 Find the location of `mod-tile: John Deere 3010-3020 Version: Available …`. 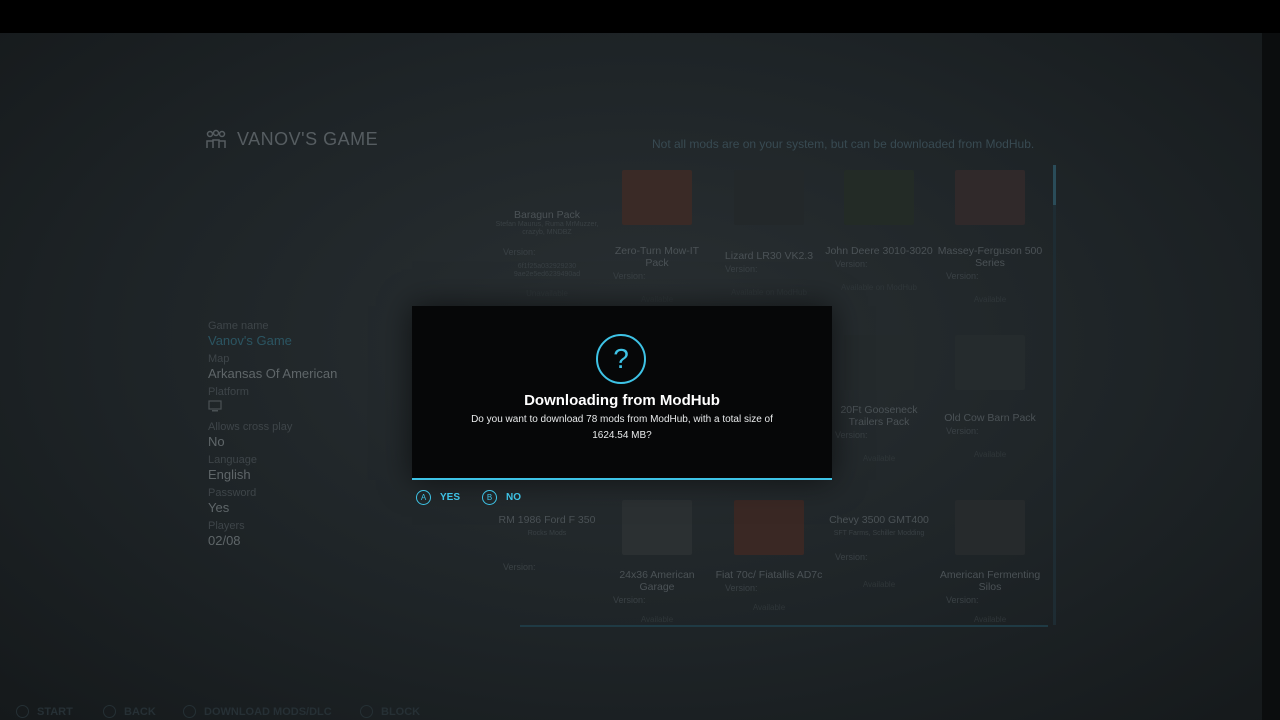

mod-tile: John Deere 3010-3020 Version: Available … is located at coordinates (879, 231).